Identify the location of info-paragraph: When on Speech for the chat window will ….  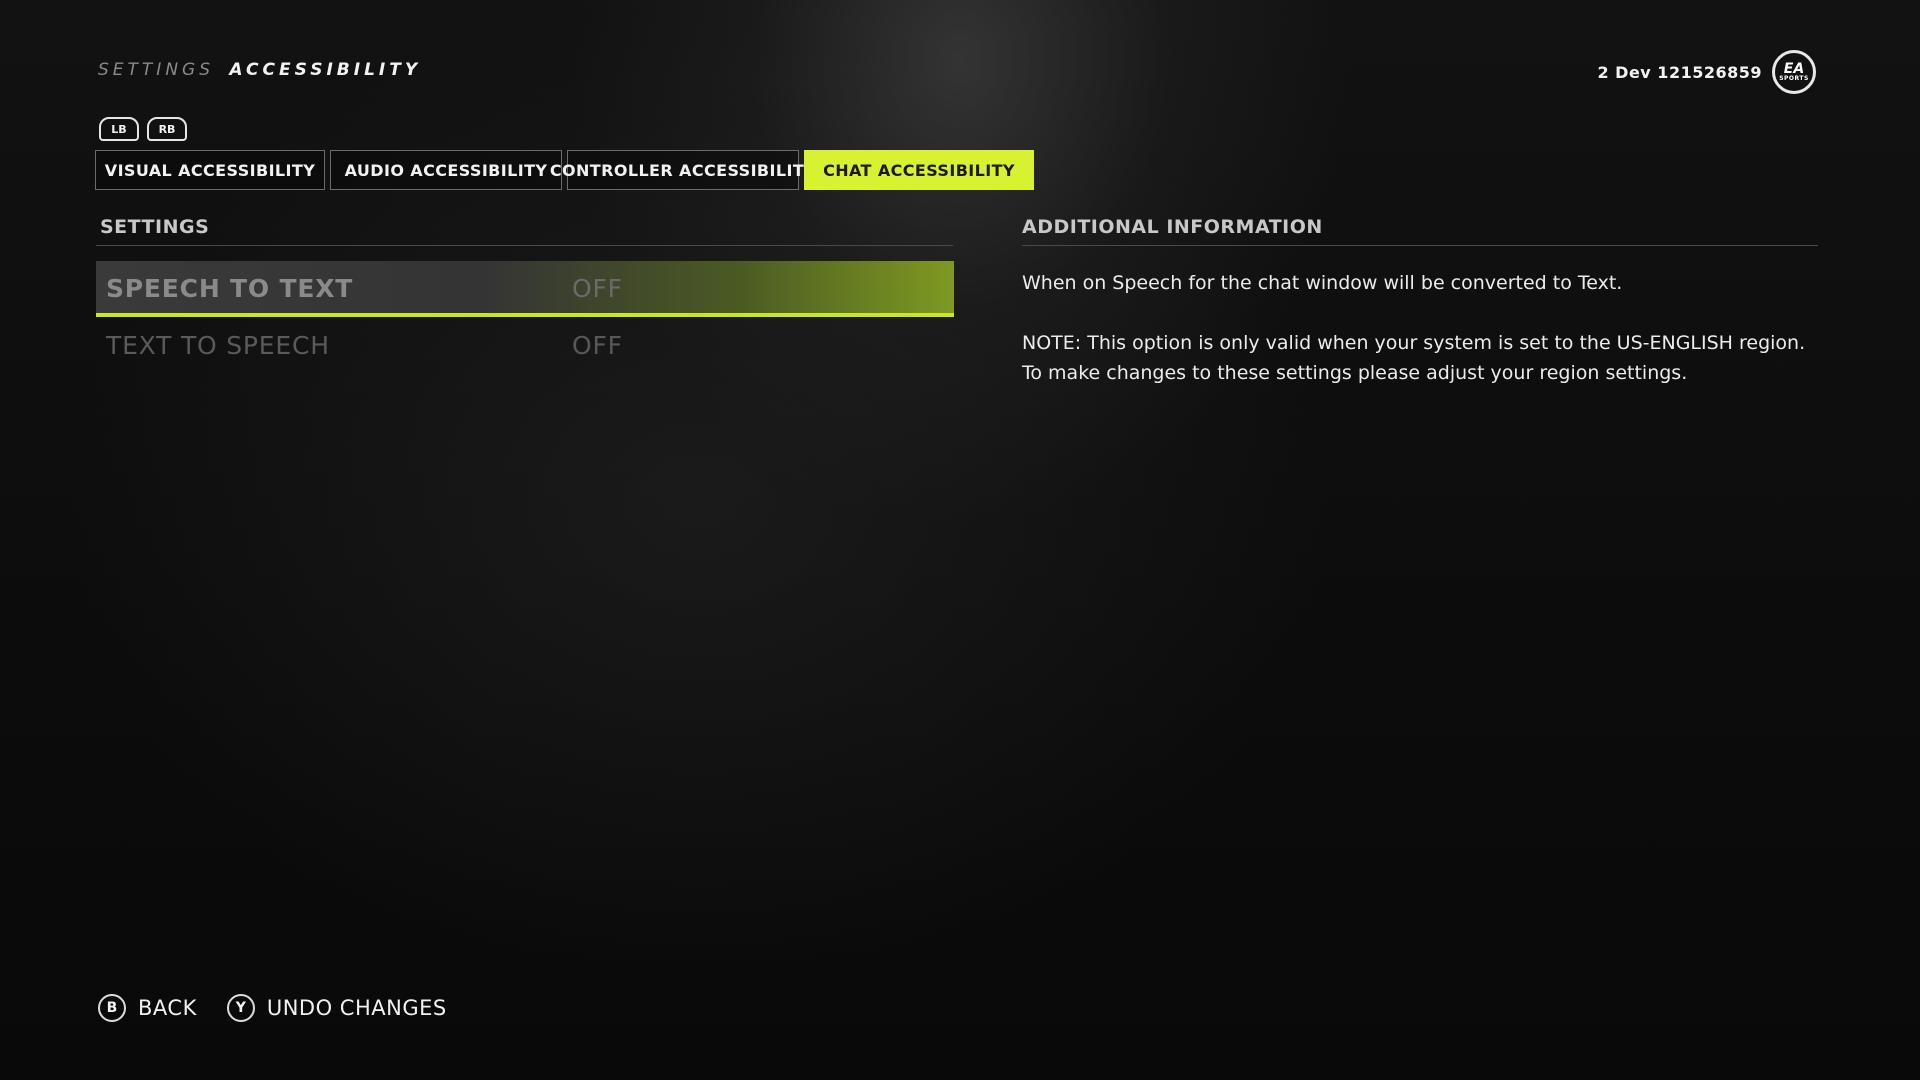
(1322, 283).